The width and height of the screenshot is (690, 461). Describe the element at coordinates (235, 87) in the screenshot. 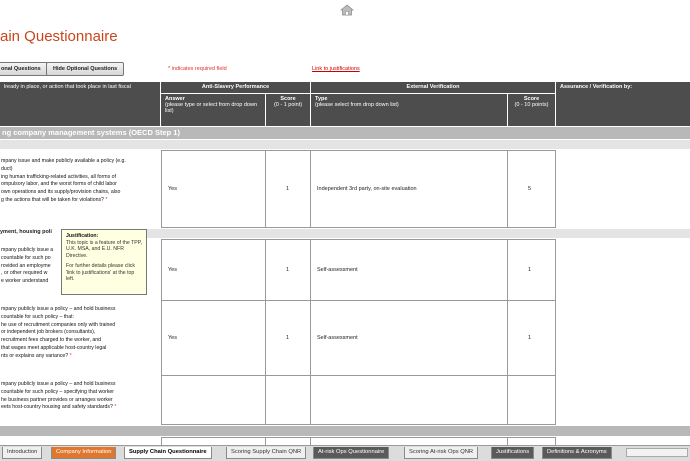

I see `anti-slavery-header: Anti-Slavery Performance` at that location.